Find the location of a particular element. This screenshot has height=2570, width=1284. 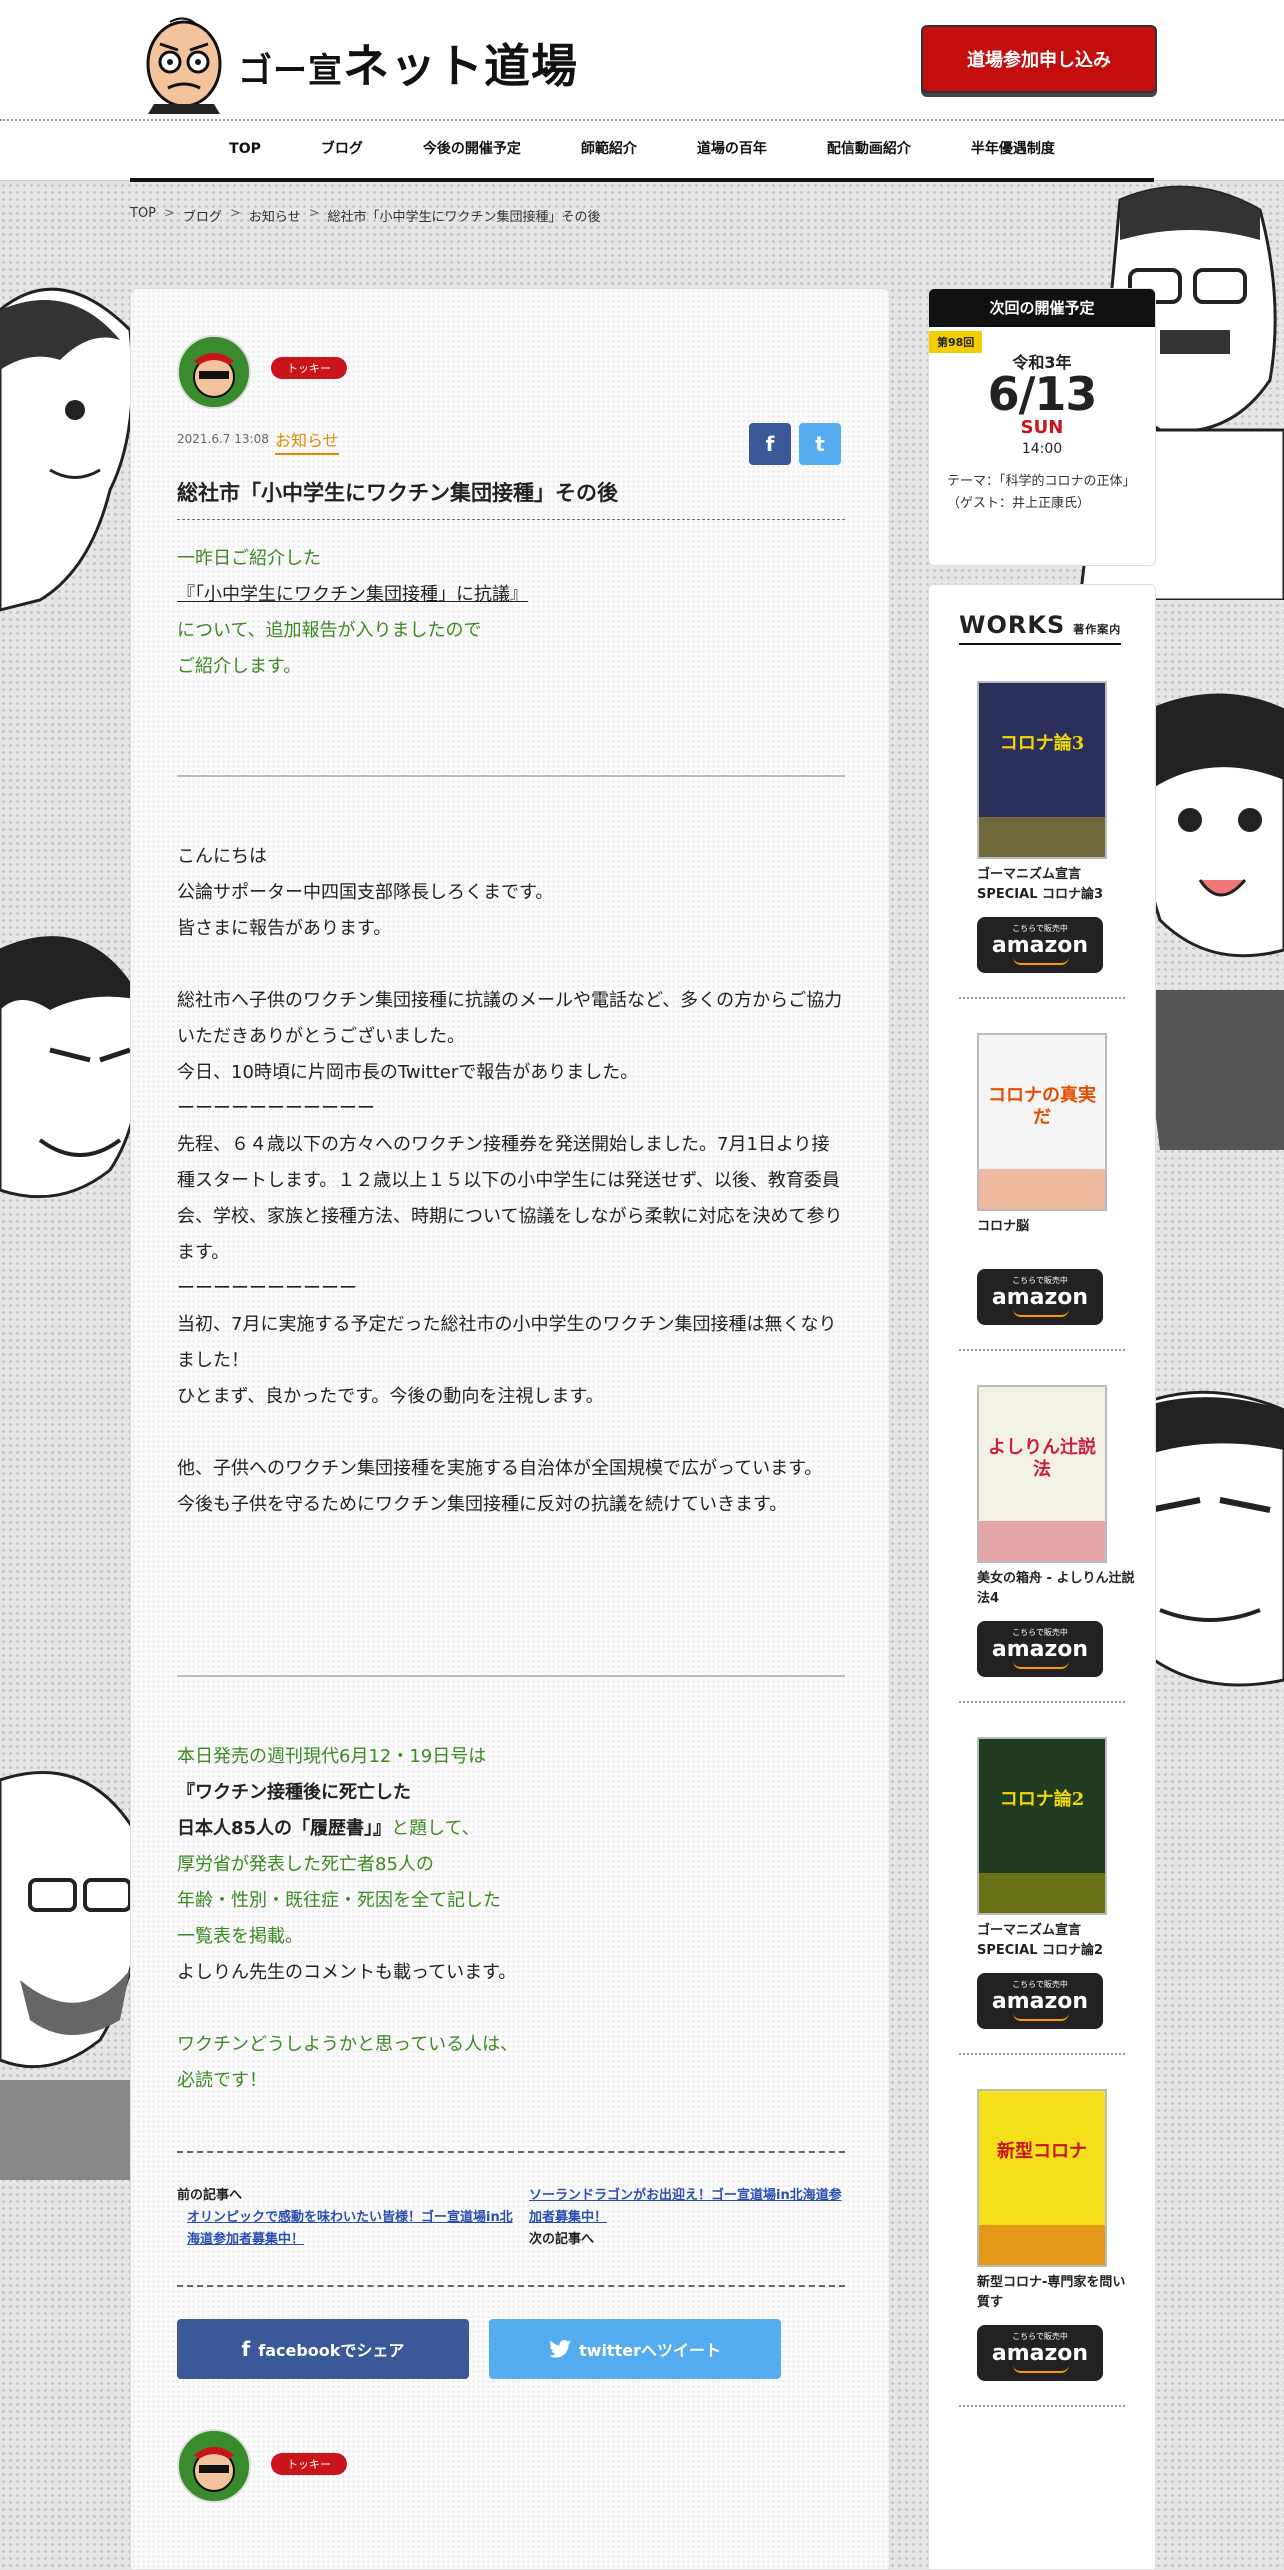

facebook-share-icon: f is located at coordinates (770, 444).